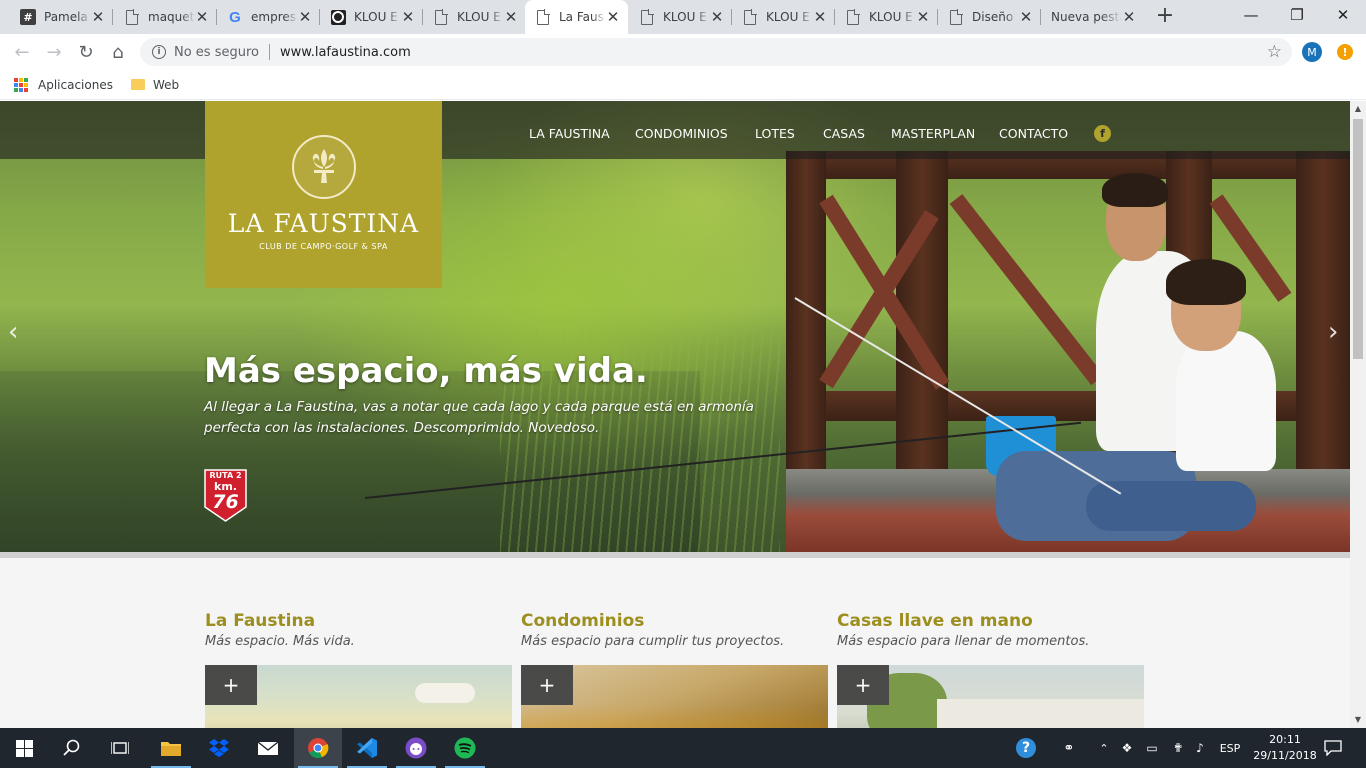  I want to click on wifi-icon: ✟, so click(1178, 748).